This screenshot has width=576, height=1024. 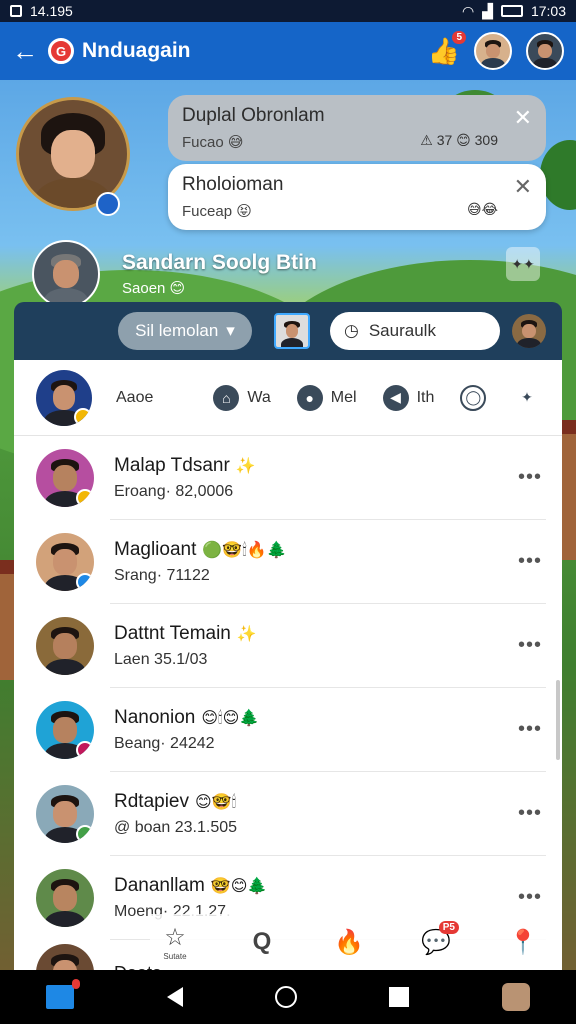 I want to click on status-clock: 17:03, so click(x=548, y=11).